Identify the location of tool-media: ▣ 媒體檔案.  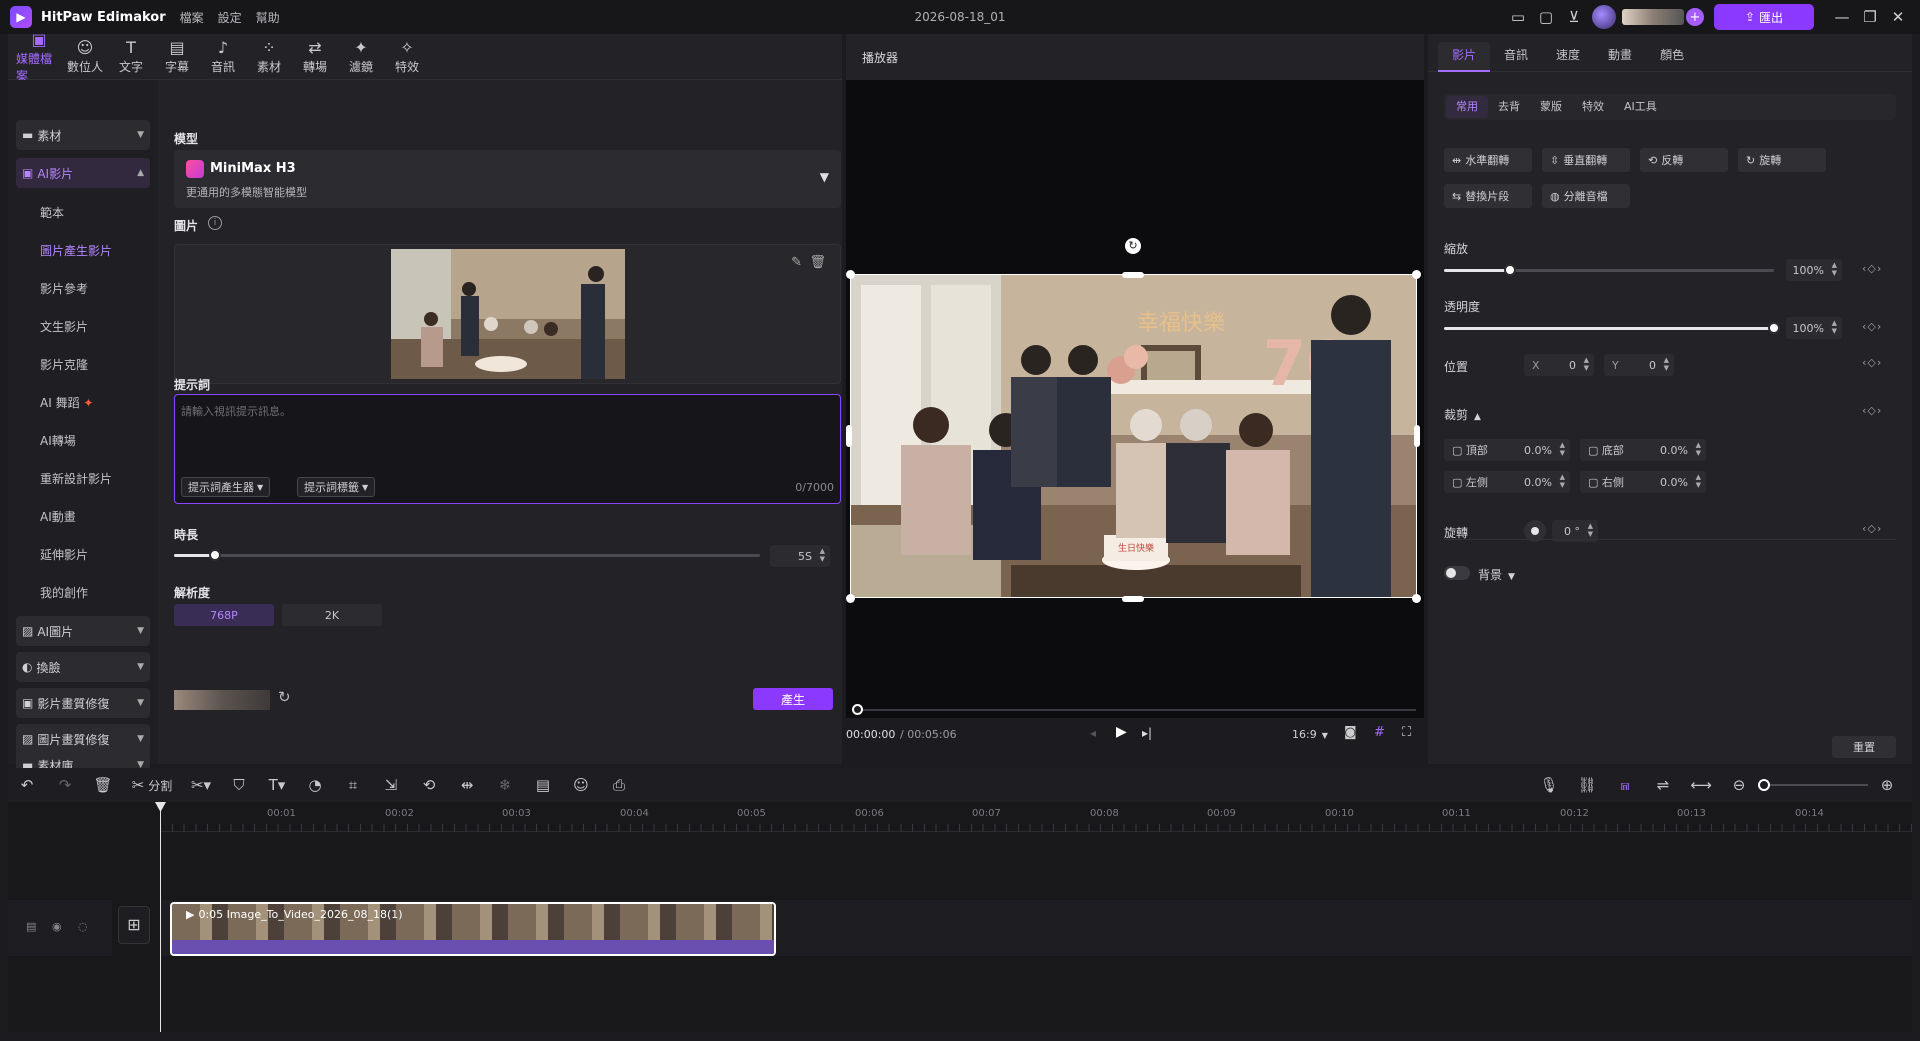
(39, 56).